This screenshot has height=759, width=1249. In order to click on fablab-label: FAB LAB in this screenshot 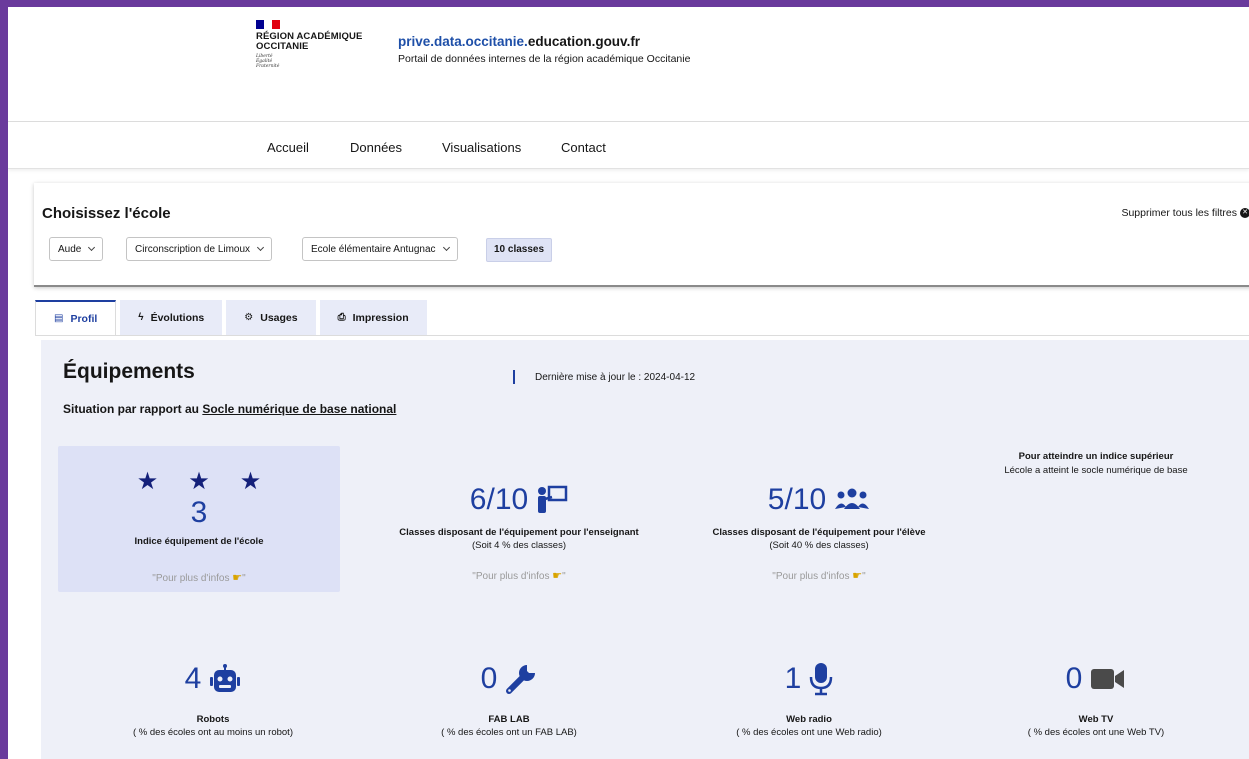, I will do `click(509, 719)`.